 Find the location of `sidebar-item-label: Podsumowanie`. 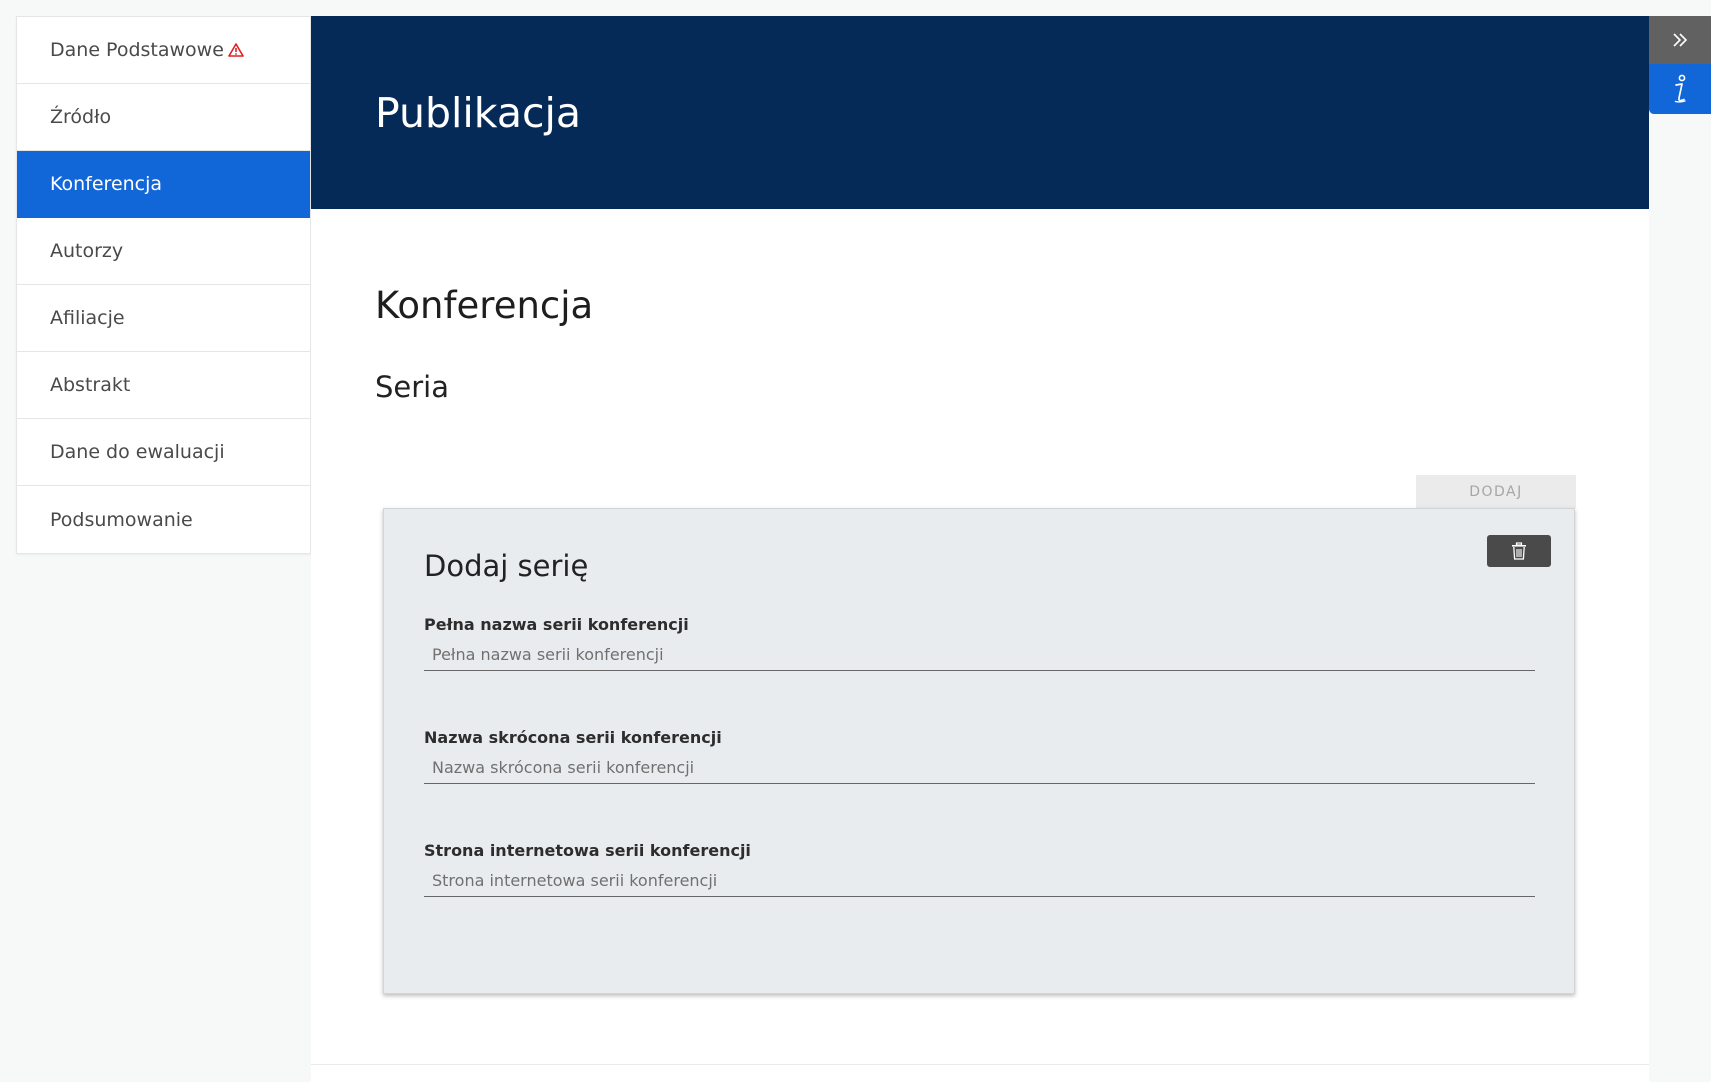

sidebar-item-label: Podsumowanie is located at coordinates (121, 519).